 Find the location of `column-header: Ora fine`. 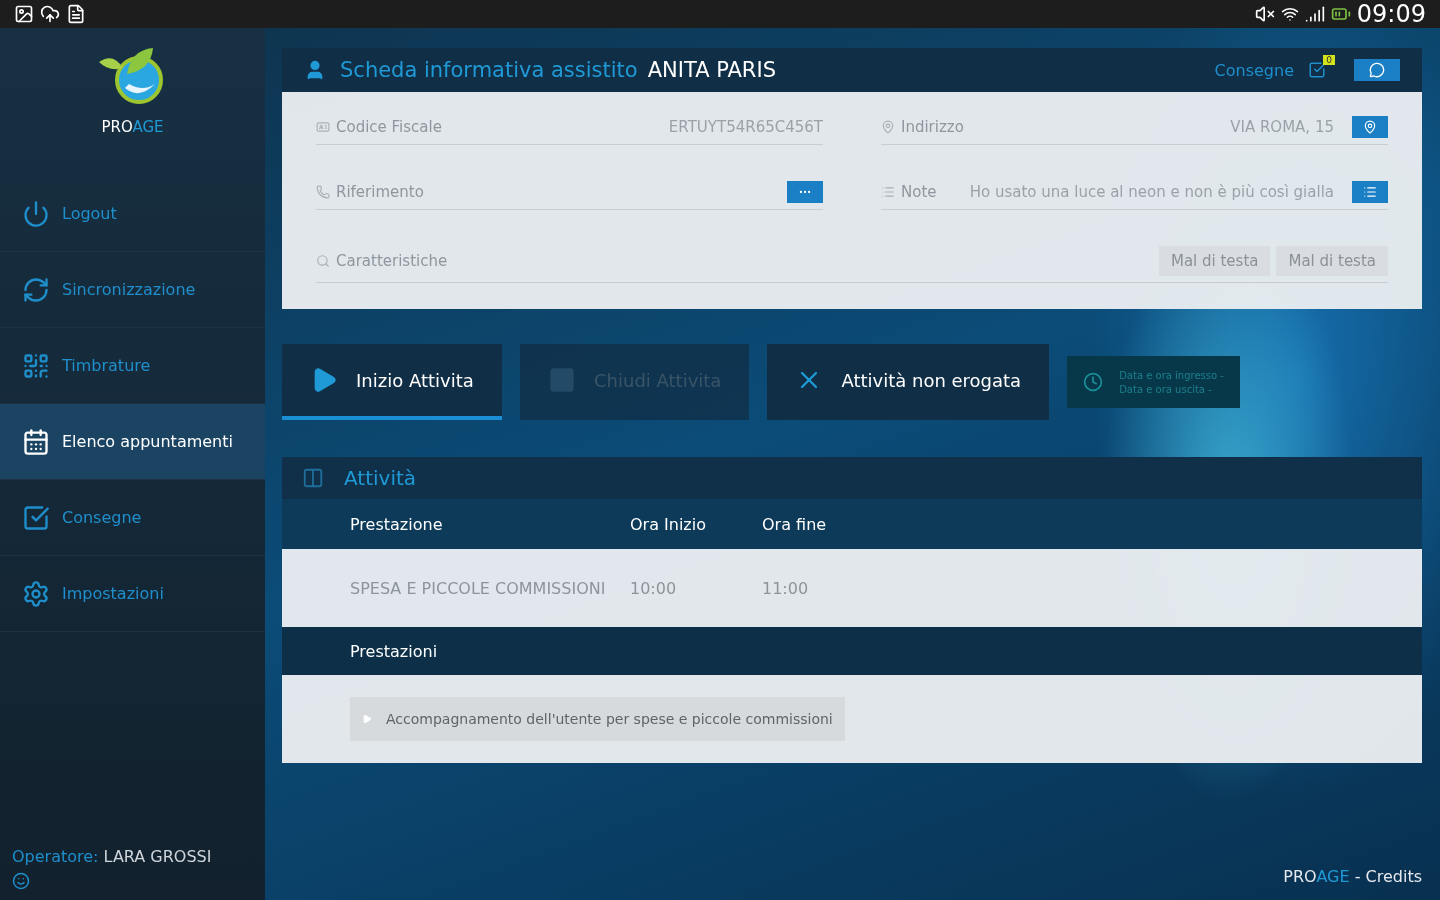

column-header: Ora fine is located at coordinates (795, 524).